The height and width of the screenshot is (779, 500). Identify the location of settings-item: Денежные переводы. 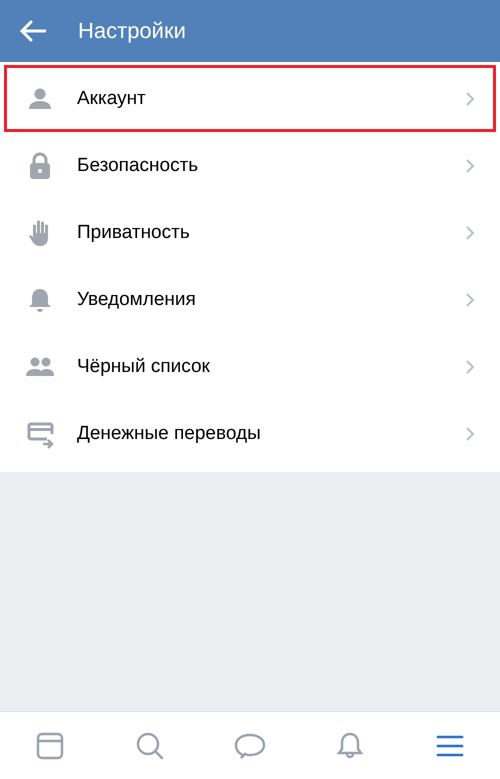
(250, 433).